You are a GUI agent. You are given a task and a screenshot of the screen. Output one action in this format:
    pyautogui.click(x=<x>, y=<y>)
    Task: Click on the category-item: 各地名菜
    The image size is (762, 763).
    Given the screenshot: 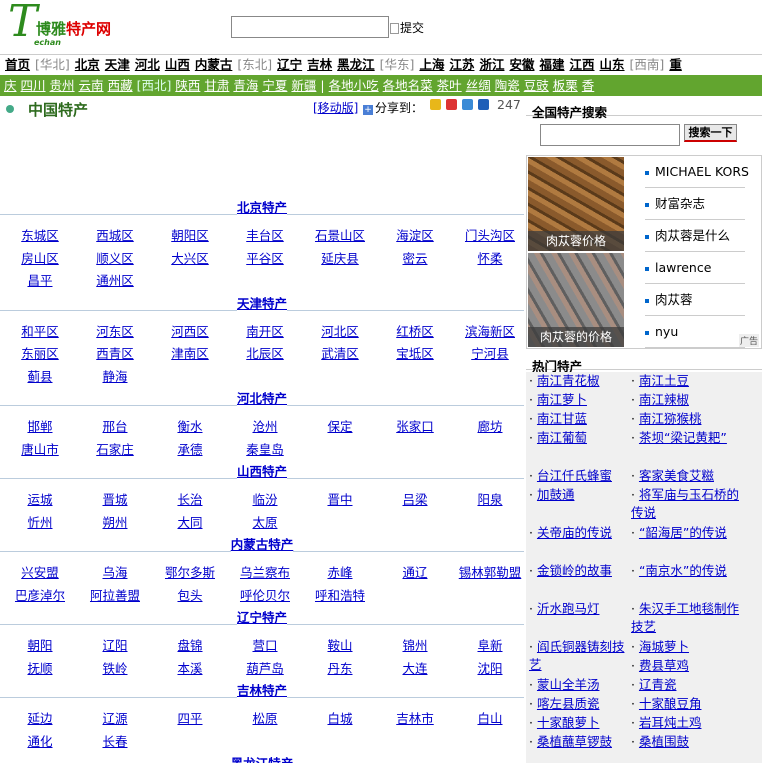 What is the action you would take?
    pyautogui.click(x=408, y=85)
    